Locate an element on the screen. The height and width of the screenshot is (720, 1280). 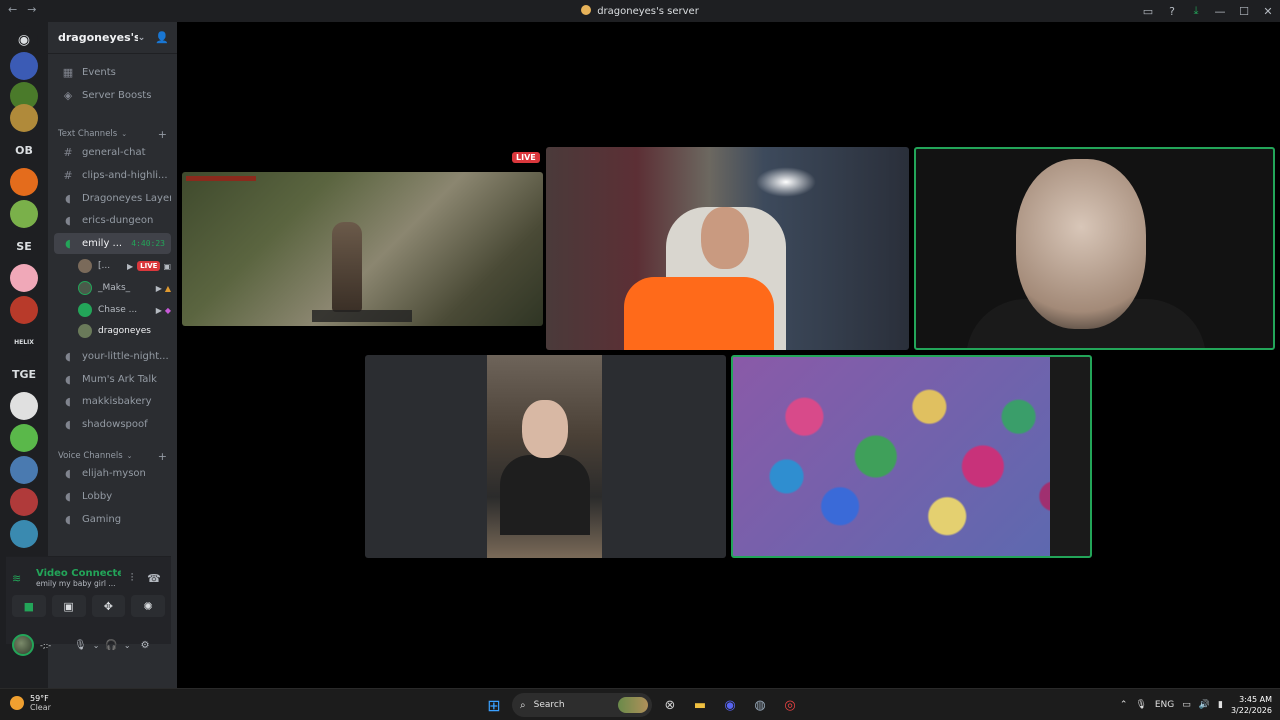
channel-elijah-myson: ◖ elijah-myson is located at coordinates (112, 473).